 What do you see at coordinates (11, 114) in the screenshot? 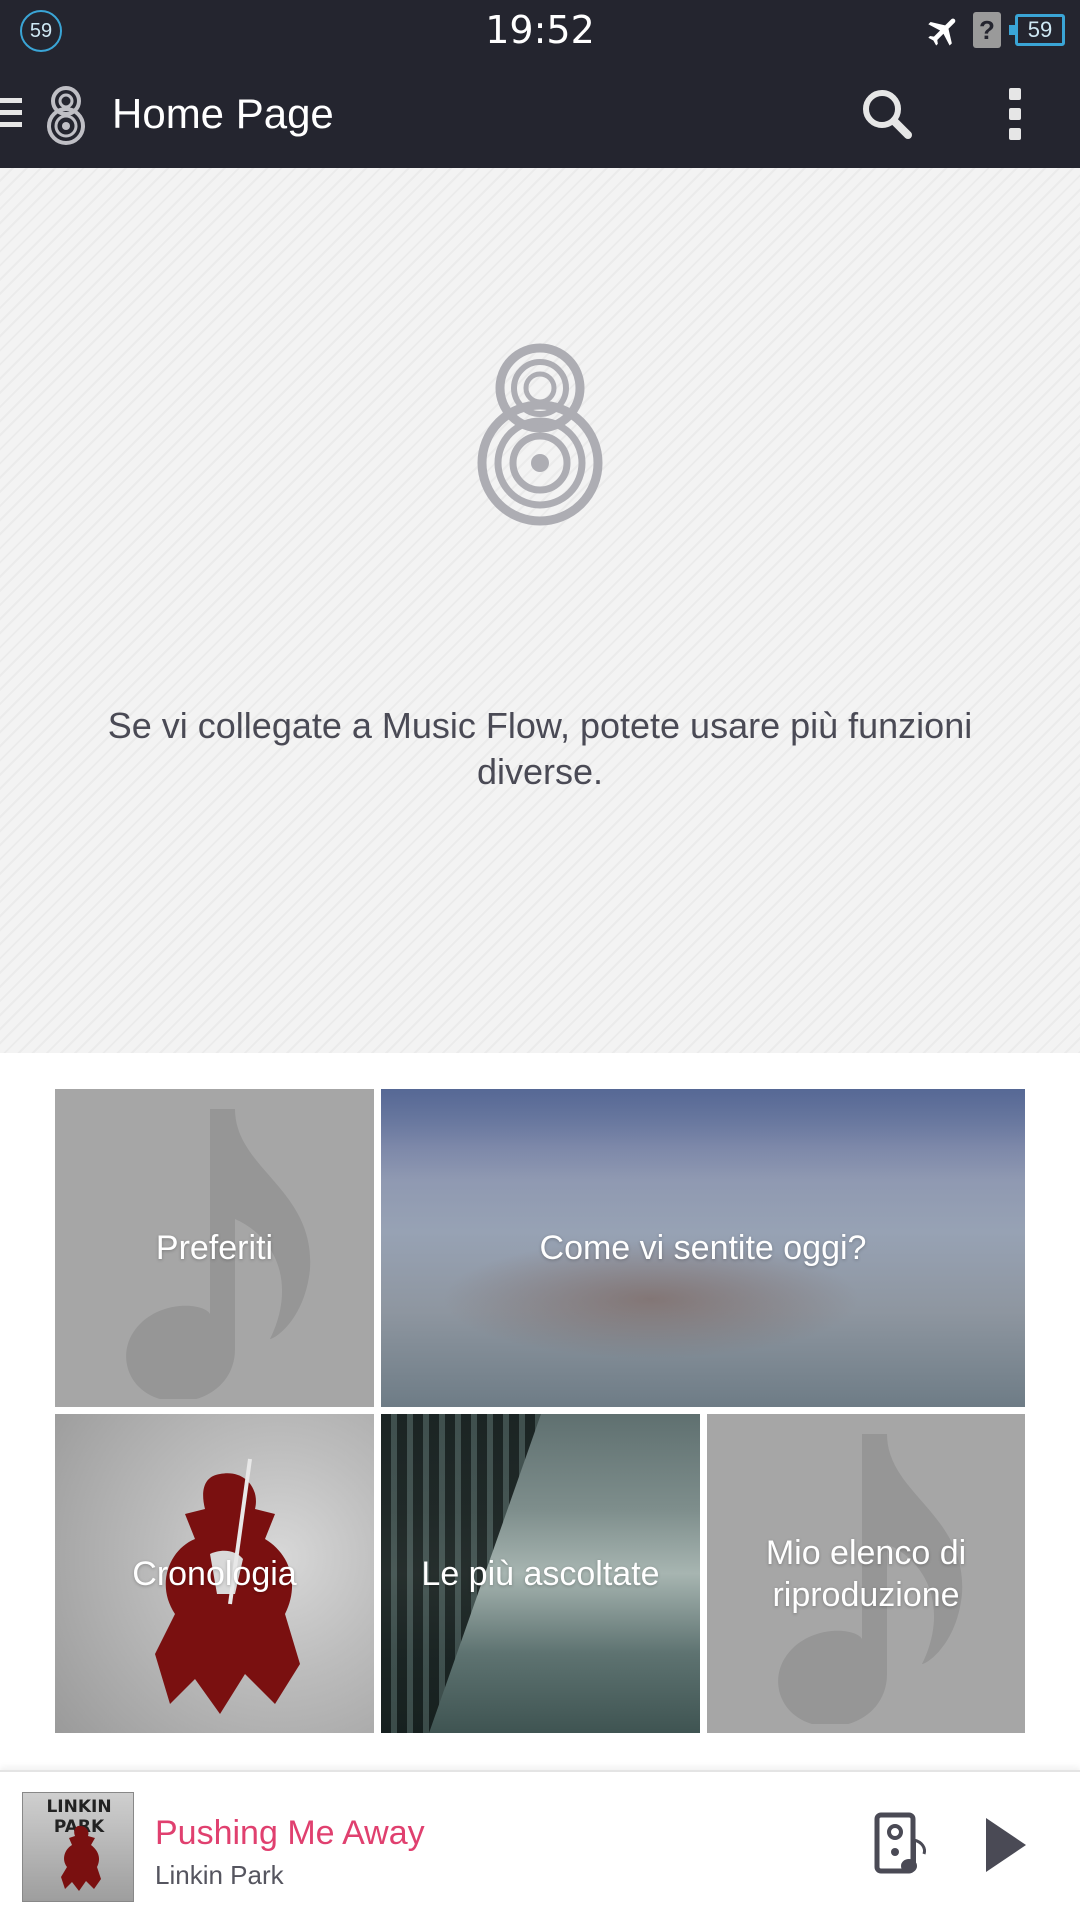
I see `menu-icon` at bounding box center [11, 114].